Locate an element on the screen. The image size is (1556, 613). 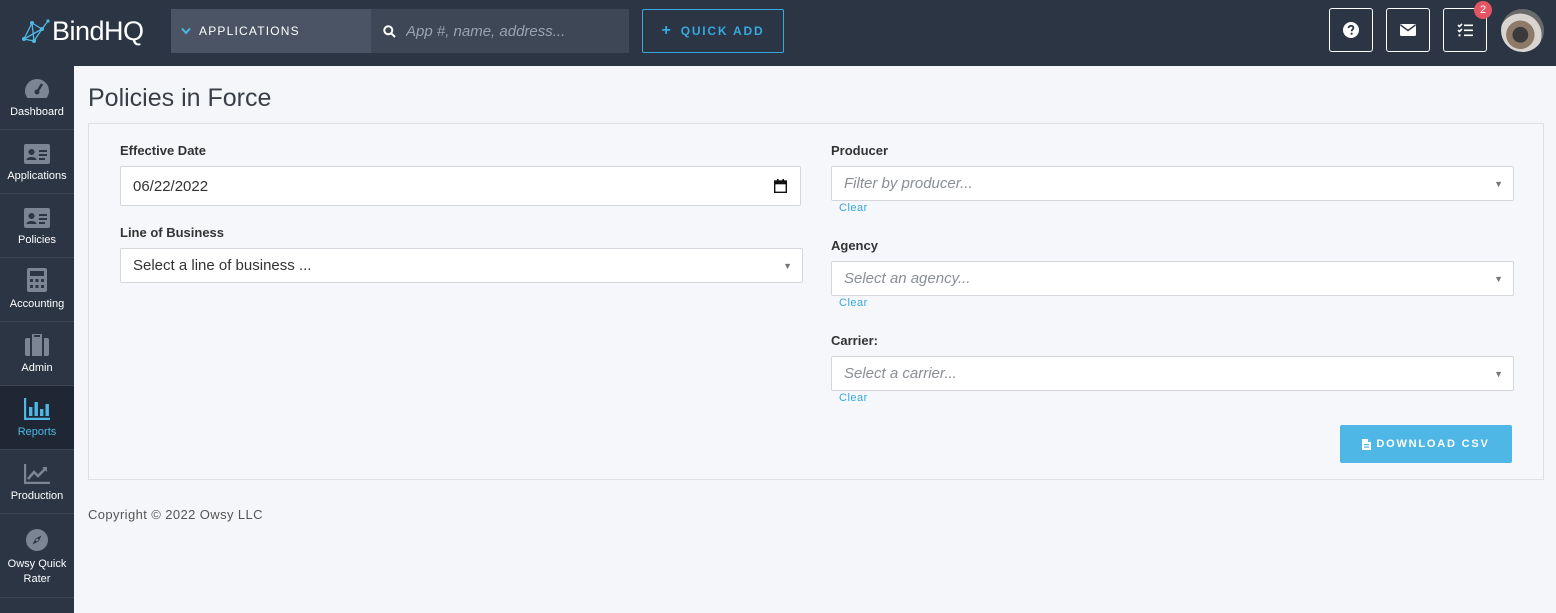
sidebar-item-applications: Applications is located at coordinates (37, 162).